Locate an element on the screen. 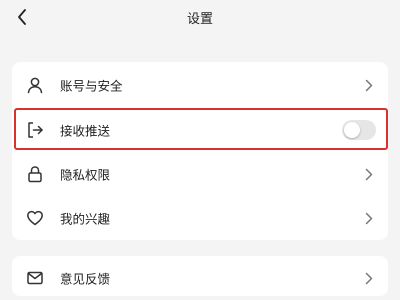 The height and width of the screenshot is (300, 400). logout-arrow-icon is located at coordinates (35, 130).